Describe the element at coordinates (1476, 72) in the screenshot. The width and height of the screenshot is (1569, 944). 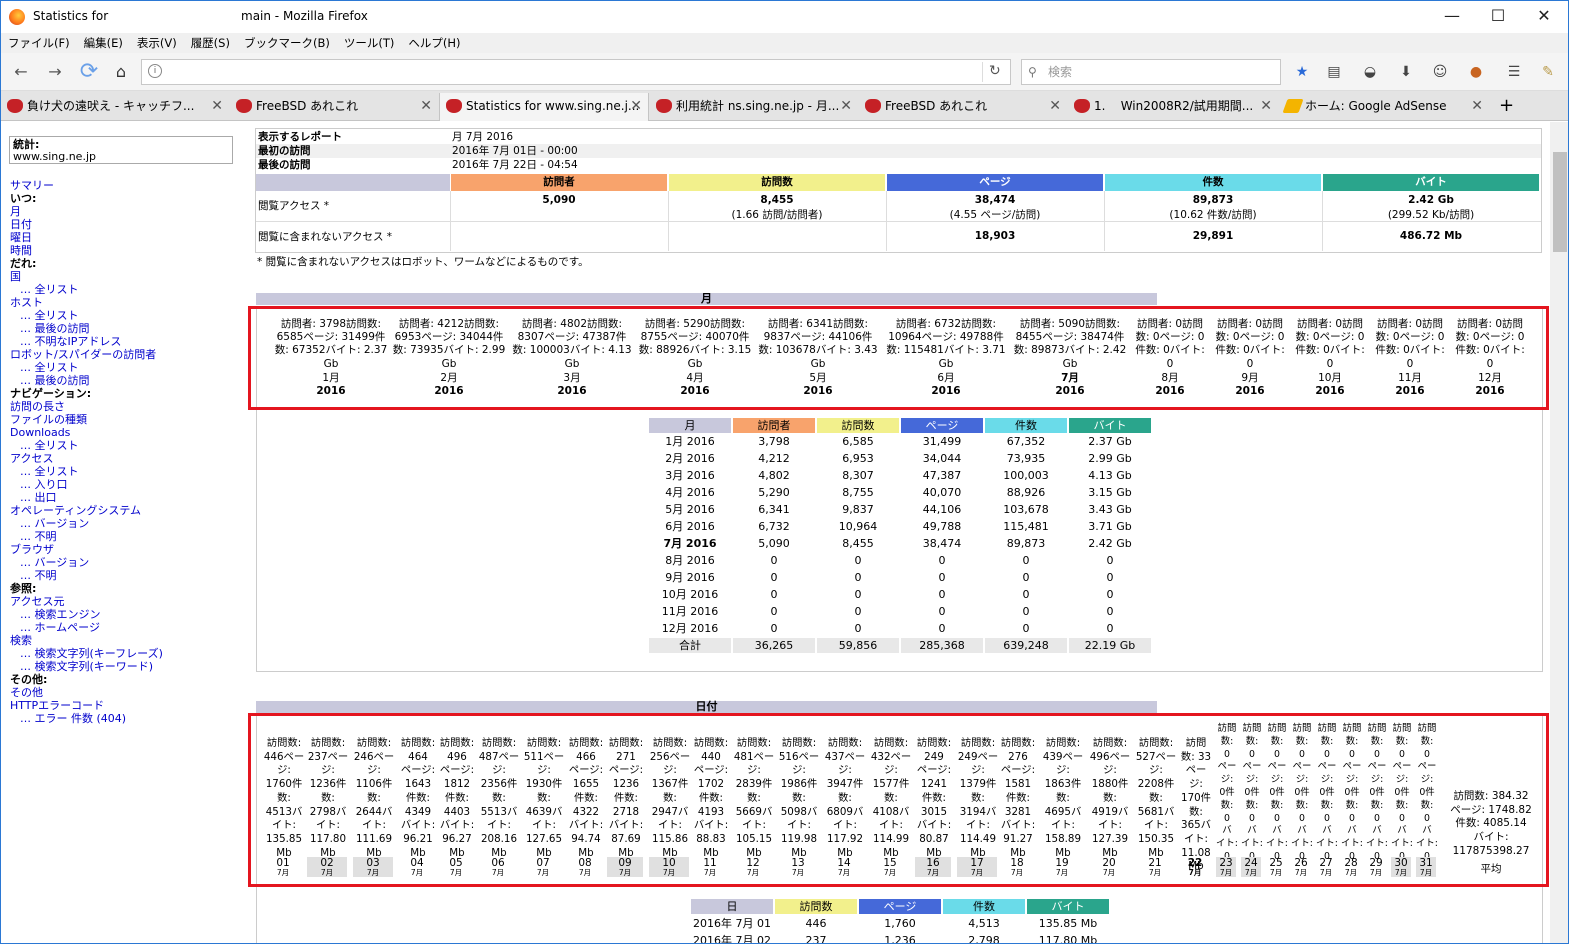
I see `addon-icon: ●` at that location.